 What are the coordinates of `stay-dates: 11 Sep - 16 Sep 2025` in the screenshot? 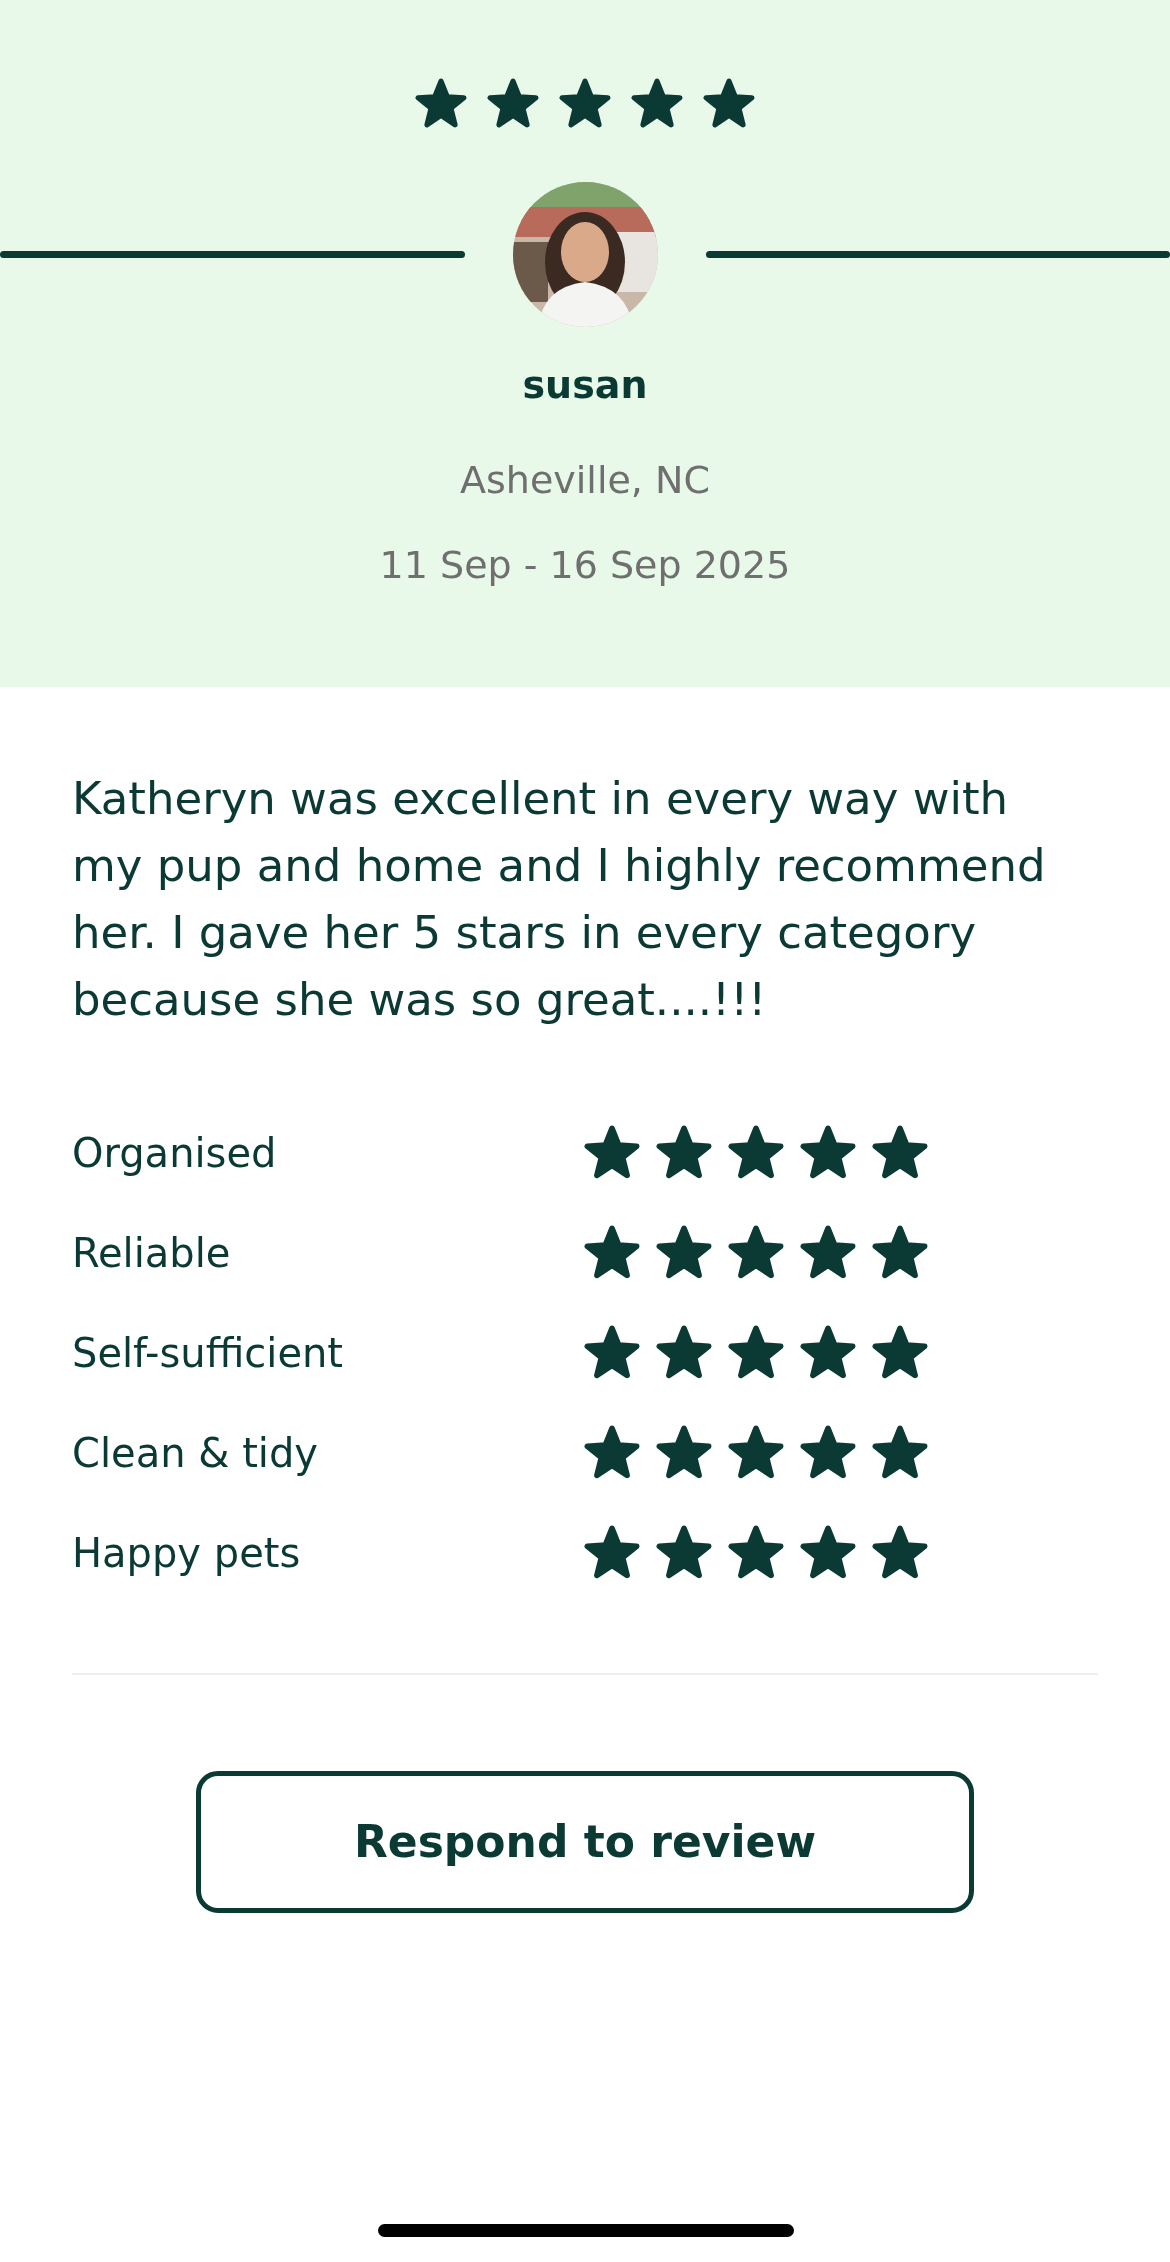 It's located at (585, 565).